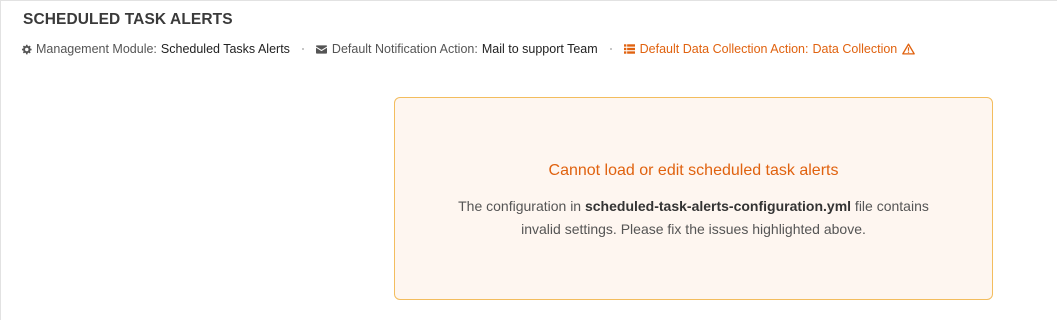 The image size is (1059, 321). I want to click on notification-action-label: Default Notification Action:, so click(404, 49).